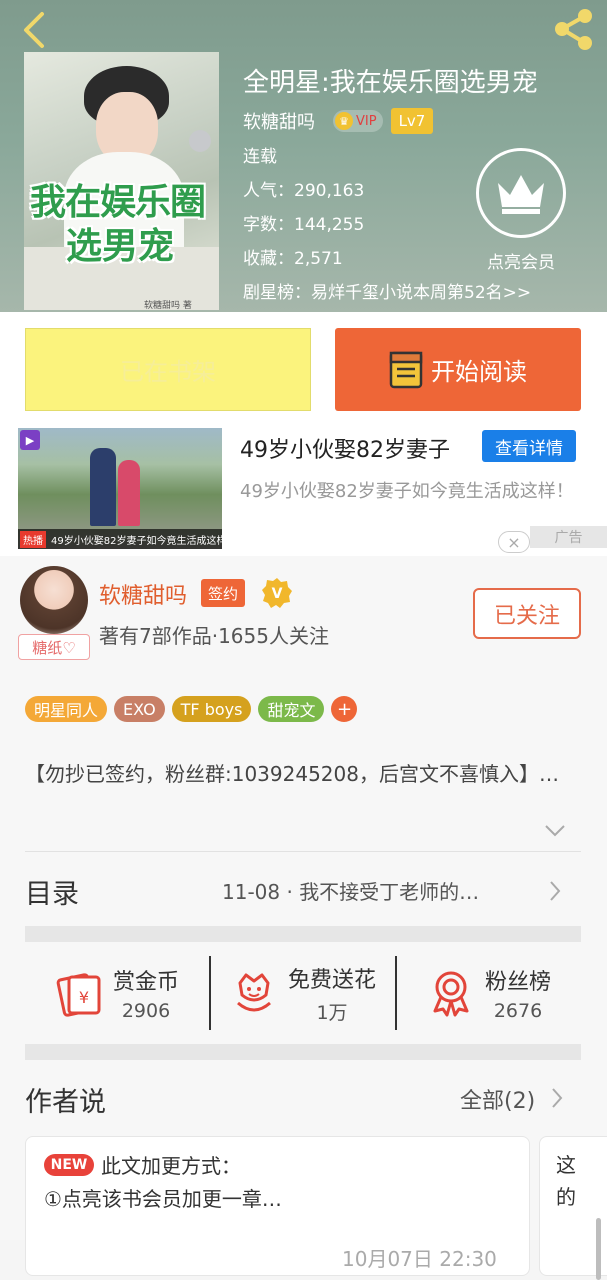 The height and width of the screenshot is (1280, 607). I want to click on chevron-left-icon, so click(34, 30).